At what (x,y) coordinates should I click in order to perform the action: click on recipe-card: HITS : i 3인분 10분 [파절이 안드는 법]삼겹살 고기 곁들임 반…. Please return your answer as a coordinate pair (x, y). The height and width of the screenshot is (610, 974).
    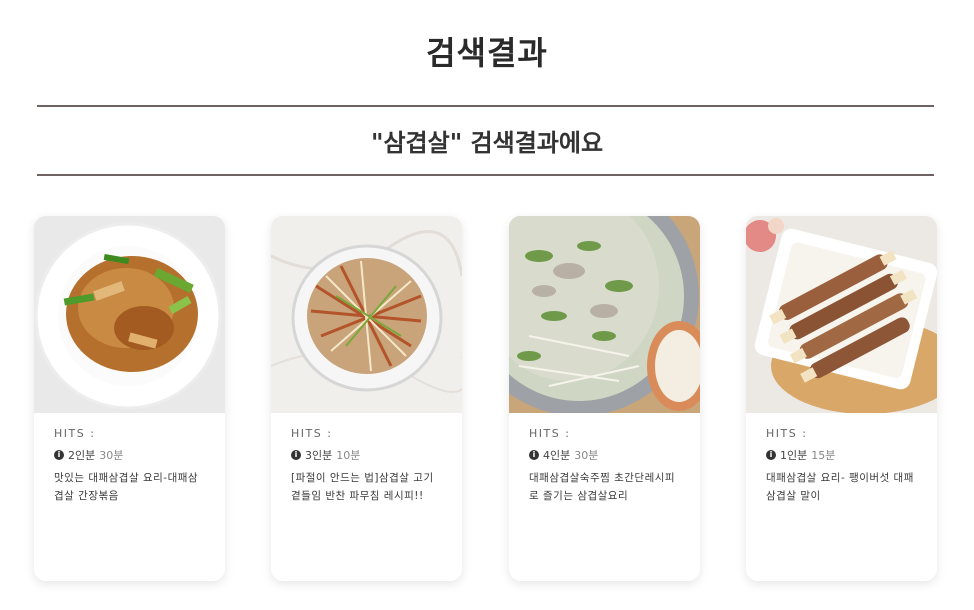
    Looking at the image, I should click on (366, 398).